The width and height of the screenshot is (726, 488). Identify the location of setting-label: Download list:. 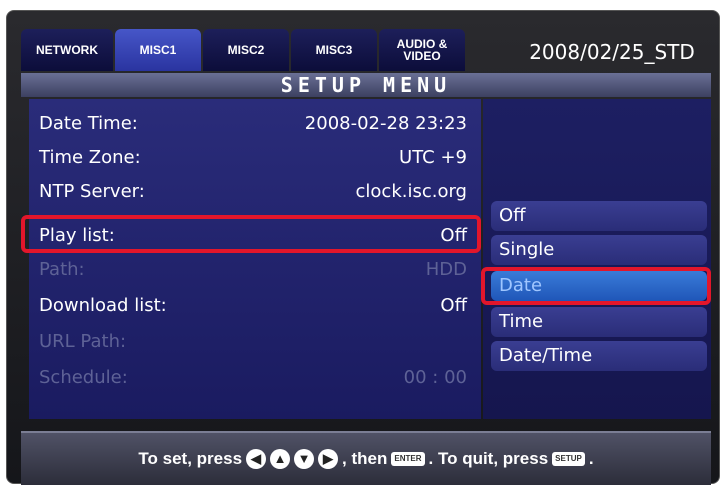
(103, 305).